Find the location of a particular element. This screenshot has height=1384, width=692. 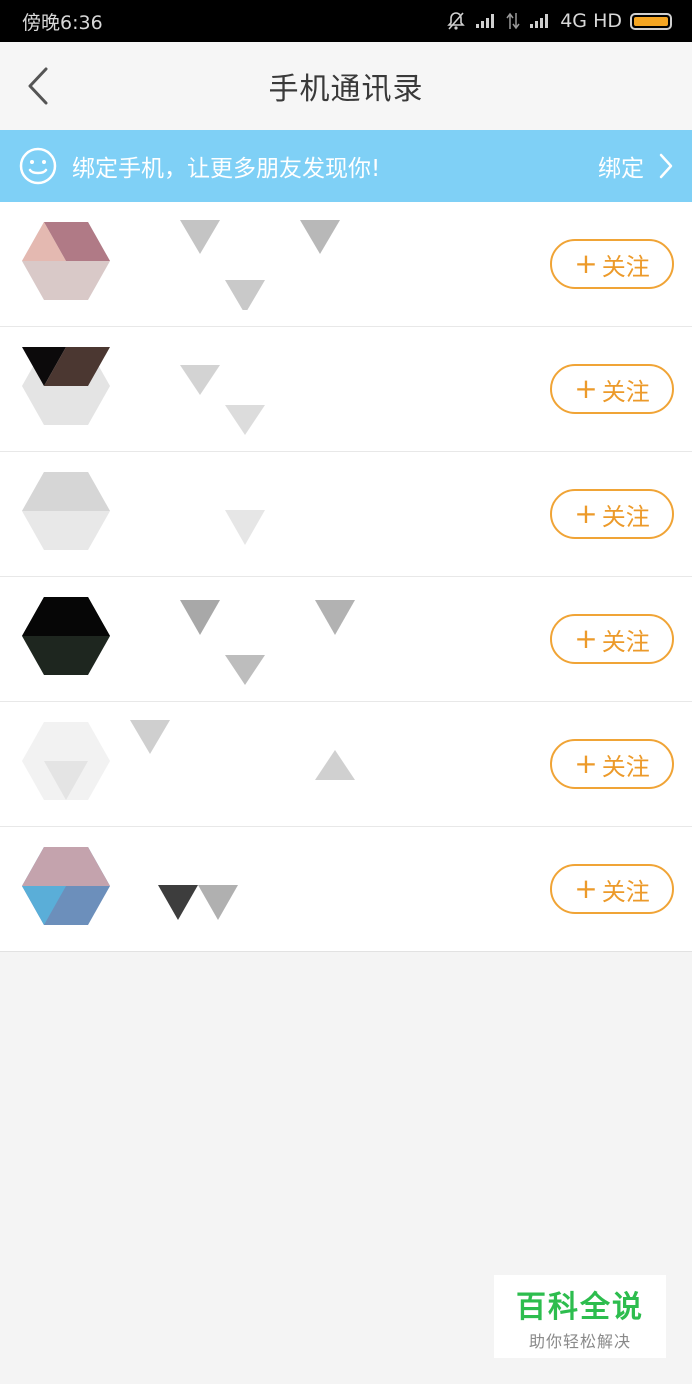

bind-message: 绑定手机，让更多朋友发现你! is located at coordinates (226, 169).